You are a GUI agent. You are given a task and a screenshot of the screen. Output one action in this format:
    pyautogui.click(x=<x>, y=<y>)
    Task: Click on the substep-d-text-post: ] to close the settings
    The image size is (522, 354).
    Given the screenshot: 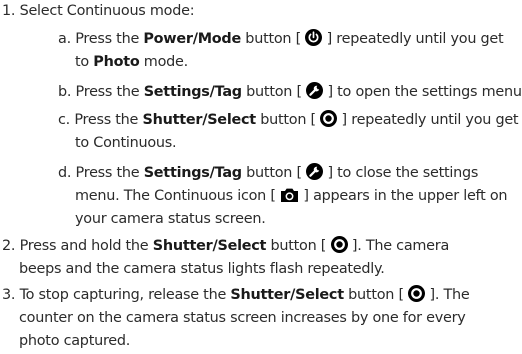 What is the action you would take?
    pyautogui.click(x=401, y=173)
    